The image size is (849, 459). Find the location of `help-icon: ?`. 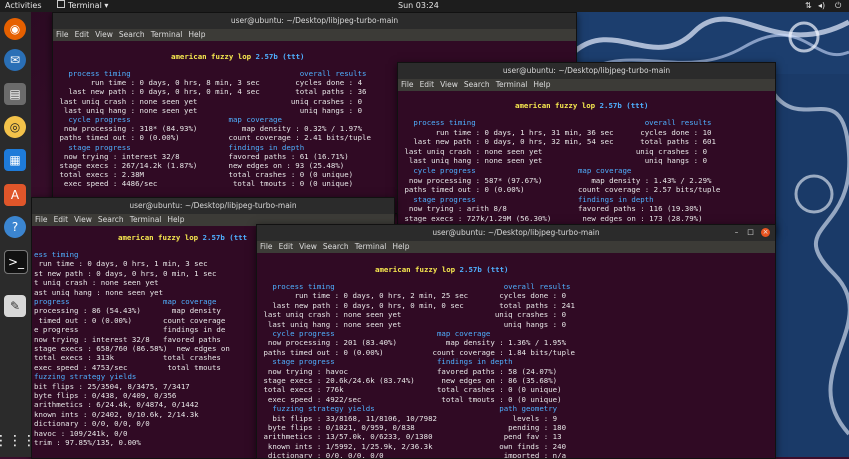

help-icon: ? is located at coordinates (15, 227).